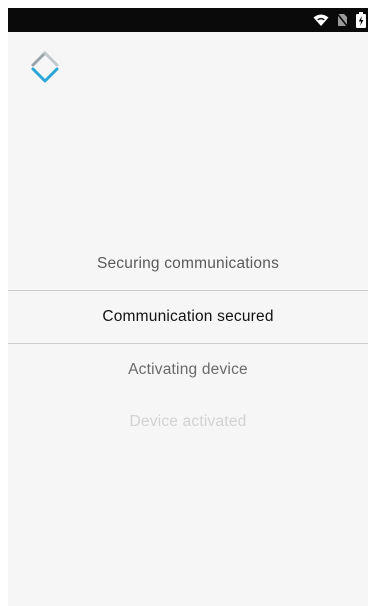 The image size is (368, 606). What do you see at coordinates (188, 20) in the screenshot?
I see `status-bar` at bounding box center [188, 20].